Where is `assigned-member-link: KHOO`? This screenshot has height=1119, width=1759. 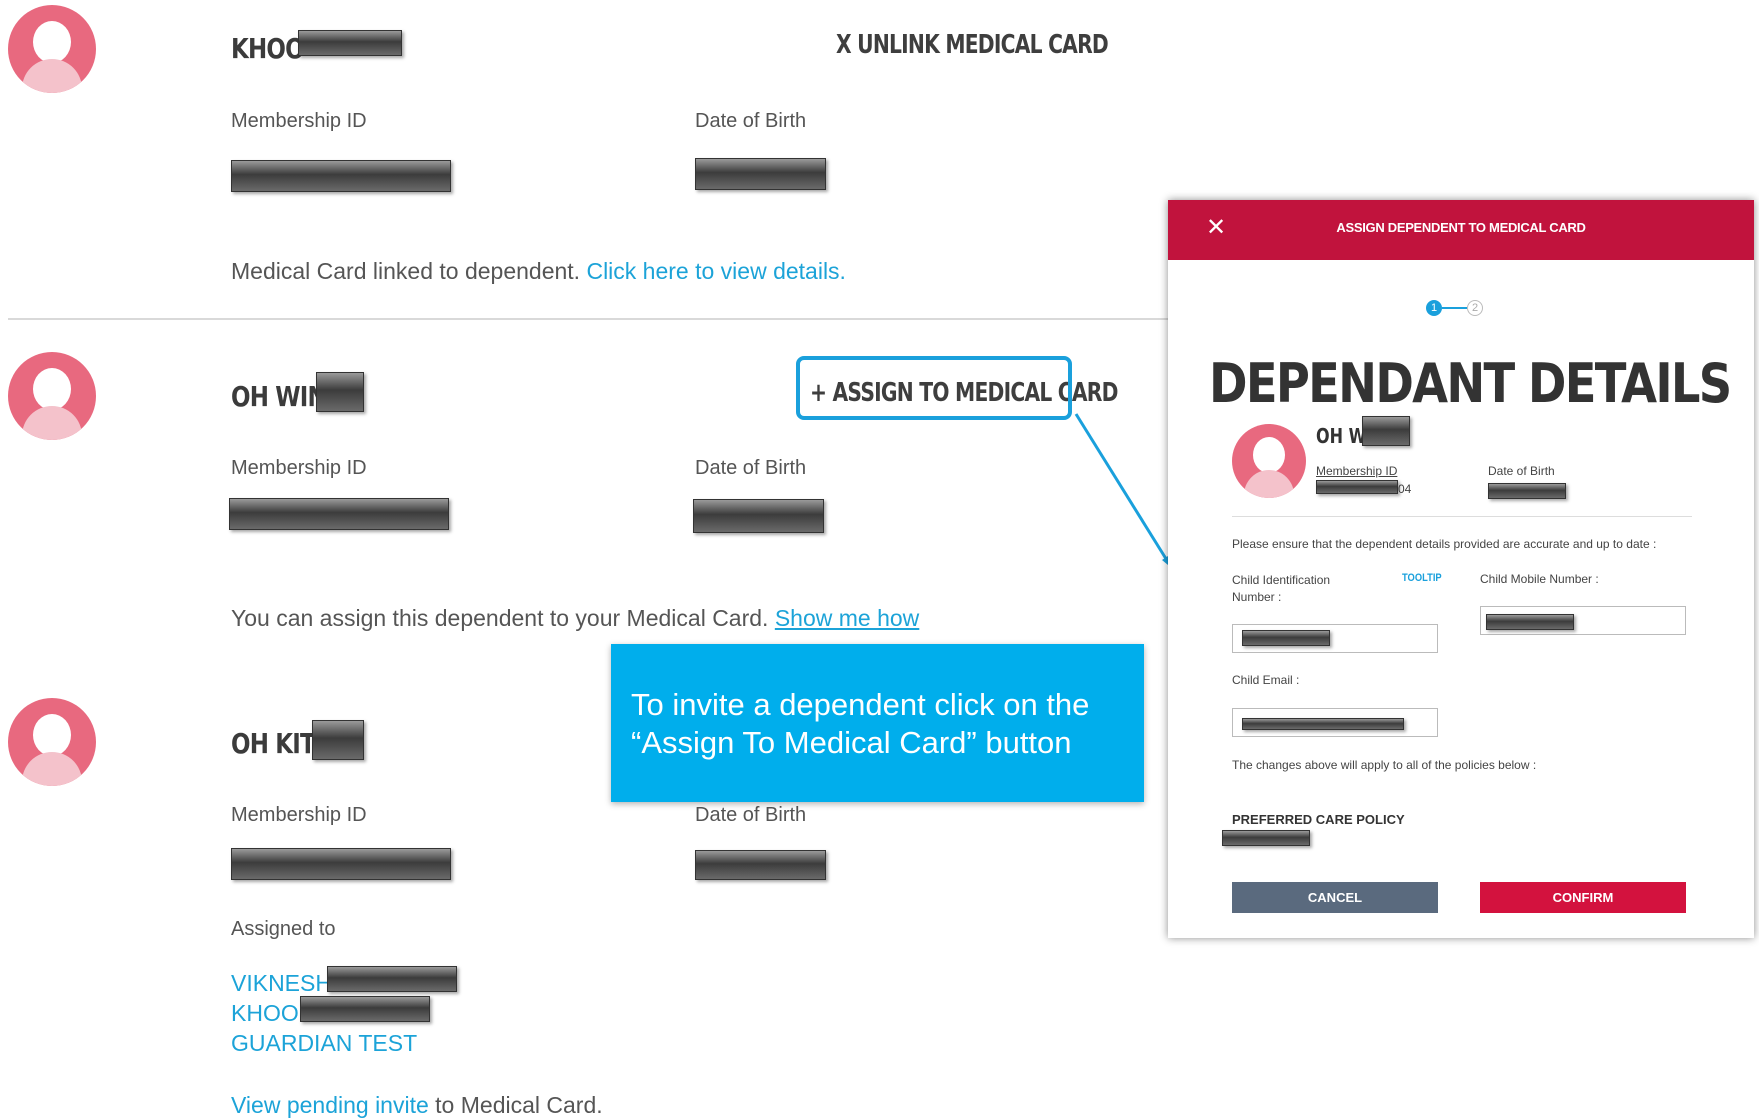
assigned-member-link: KHOO is located at coordinates (265, 1013).